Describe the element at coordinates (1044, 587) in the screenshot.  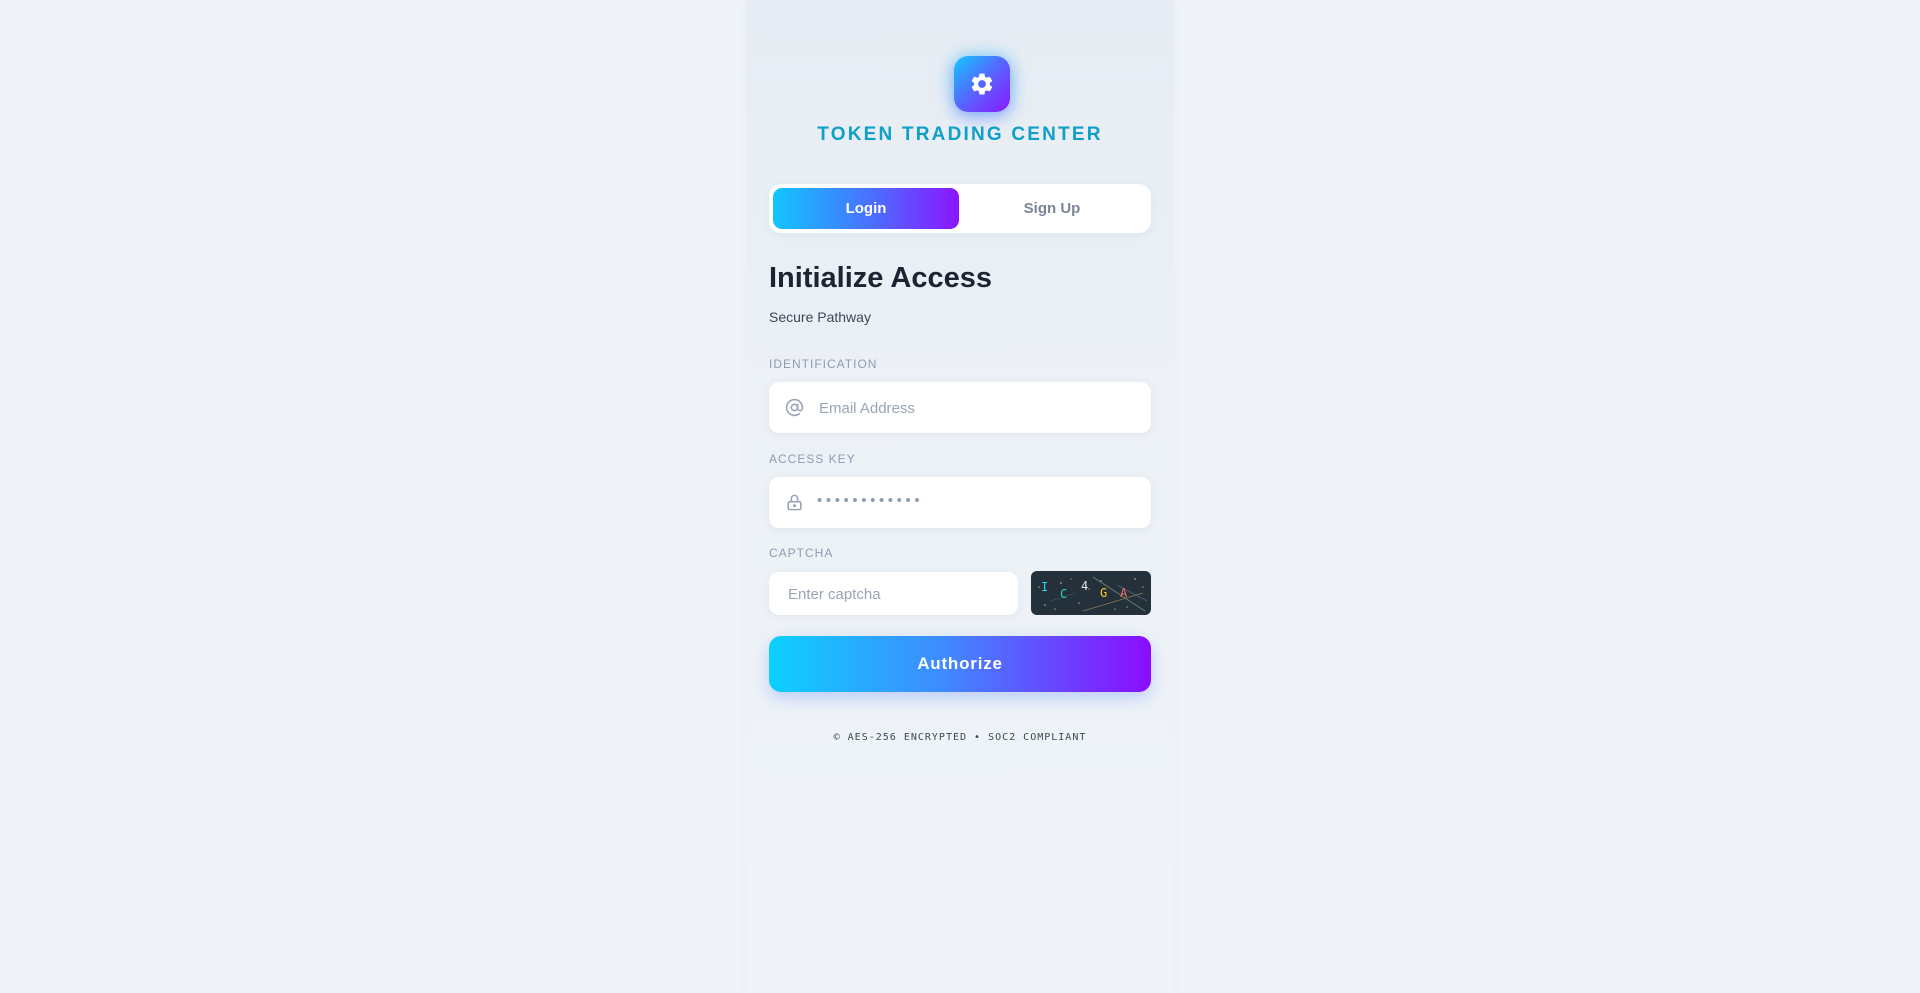
I see `captcha-char: I` at that location.